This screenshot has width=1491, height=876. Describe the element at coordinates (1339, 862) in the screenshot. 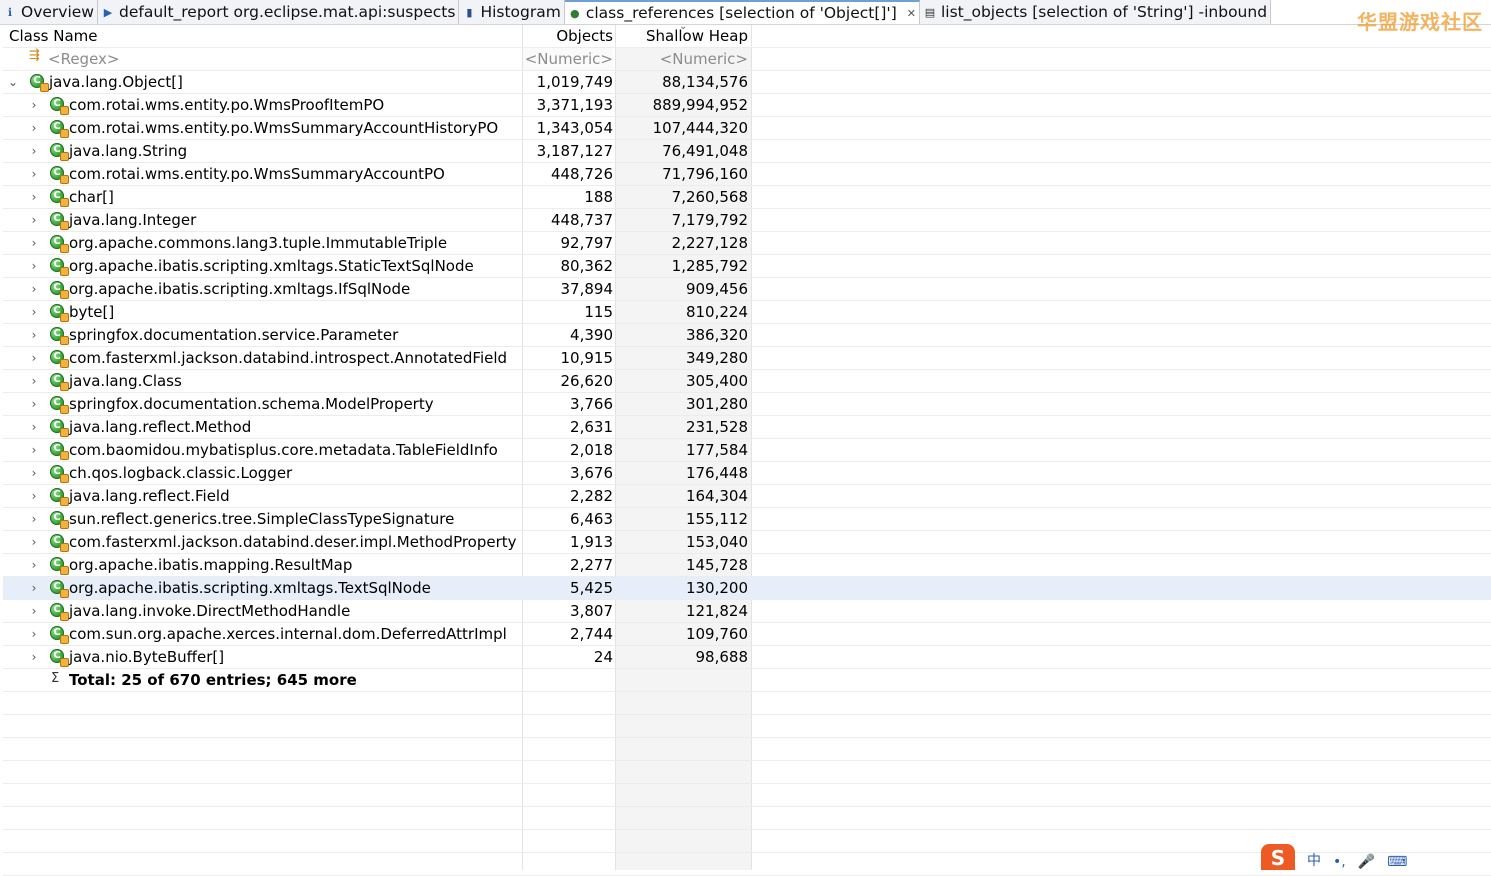

I see `tray-item-1: •,` at that location.